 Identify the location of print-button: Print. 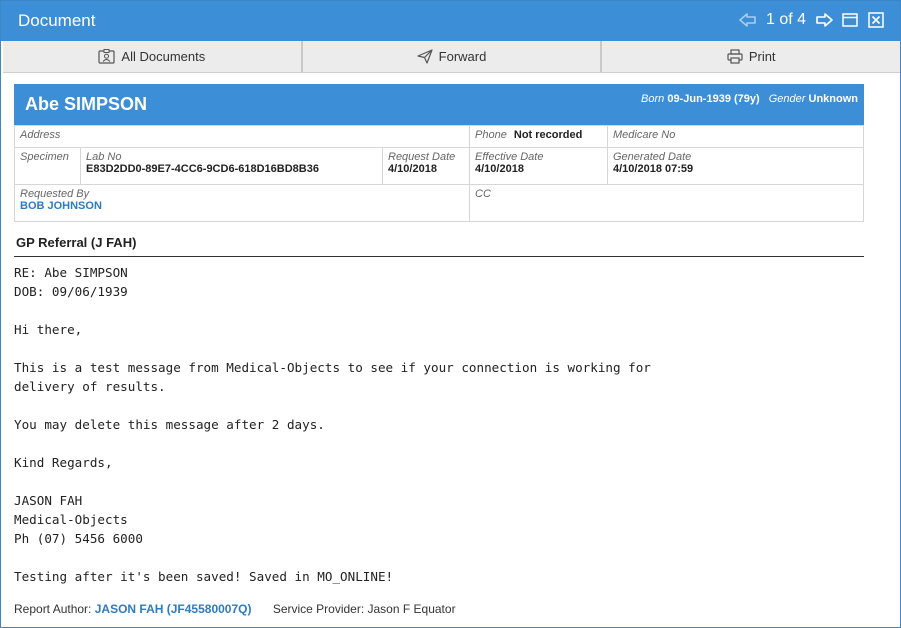
(751, 56).